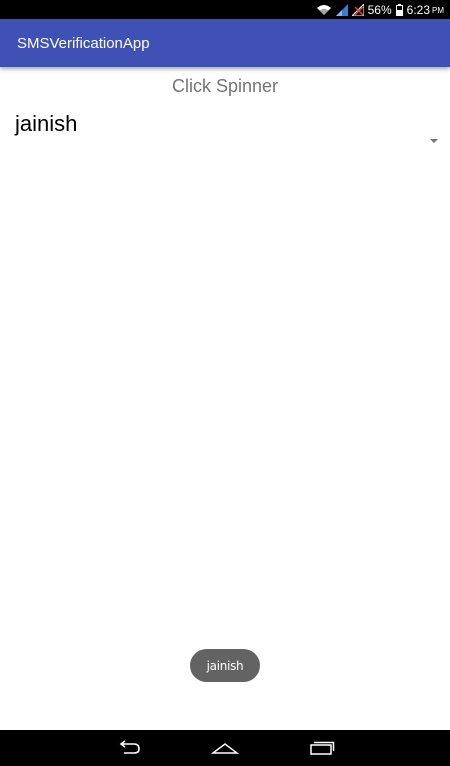 The height and width of the screenshot is (766, 450). What do you see at coordinates (225, 9) in the screenshot?
I see `status-bar: 56% 6:23 PM` at bounding box center [225, 9].